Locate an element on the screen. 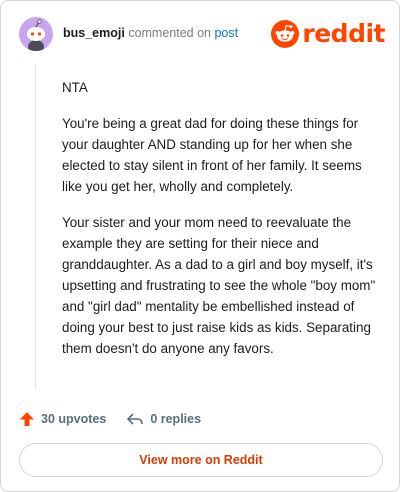  replies-button: 0 replies is located at coordinates (163, 419).